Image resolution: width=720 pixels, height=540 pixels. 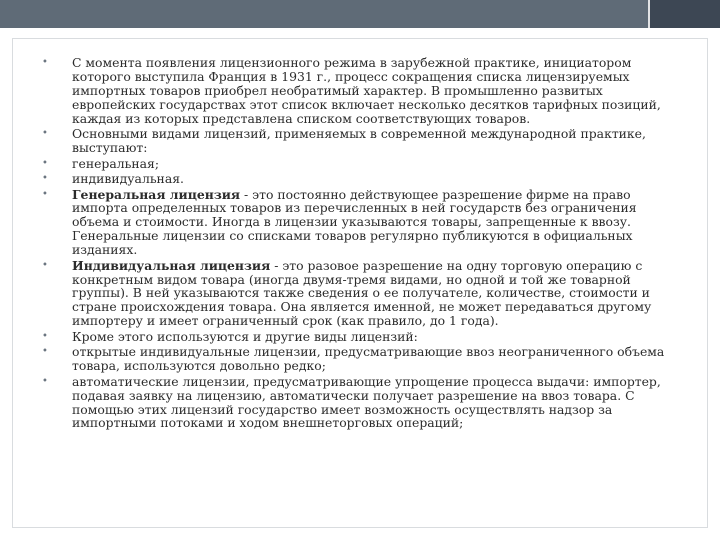 What do you see at coordinates (362, 179) in the screenshot?
I see `list-item: • индивидуальная.` at bounding box center [362, 179].